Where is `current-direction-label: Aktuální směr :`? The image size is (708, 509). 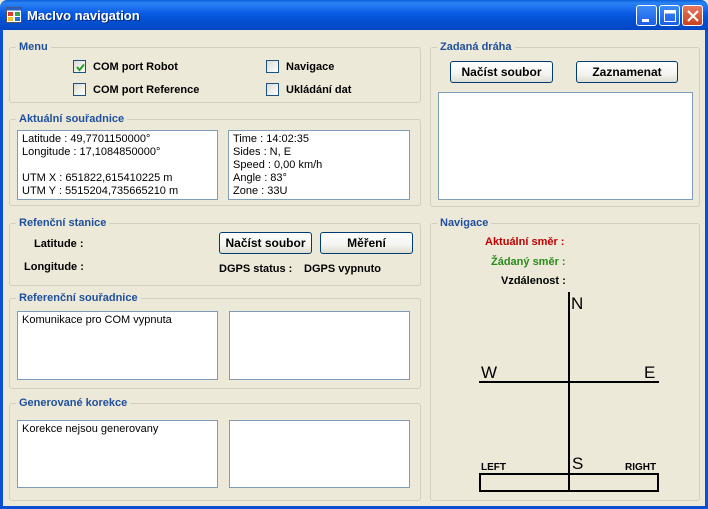 current-direction-label: Aktuální směr : is located at coordinates (525, 242).